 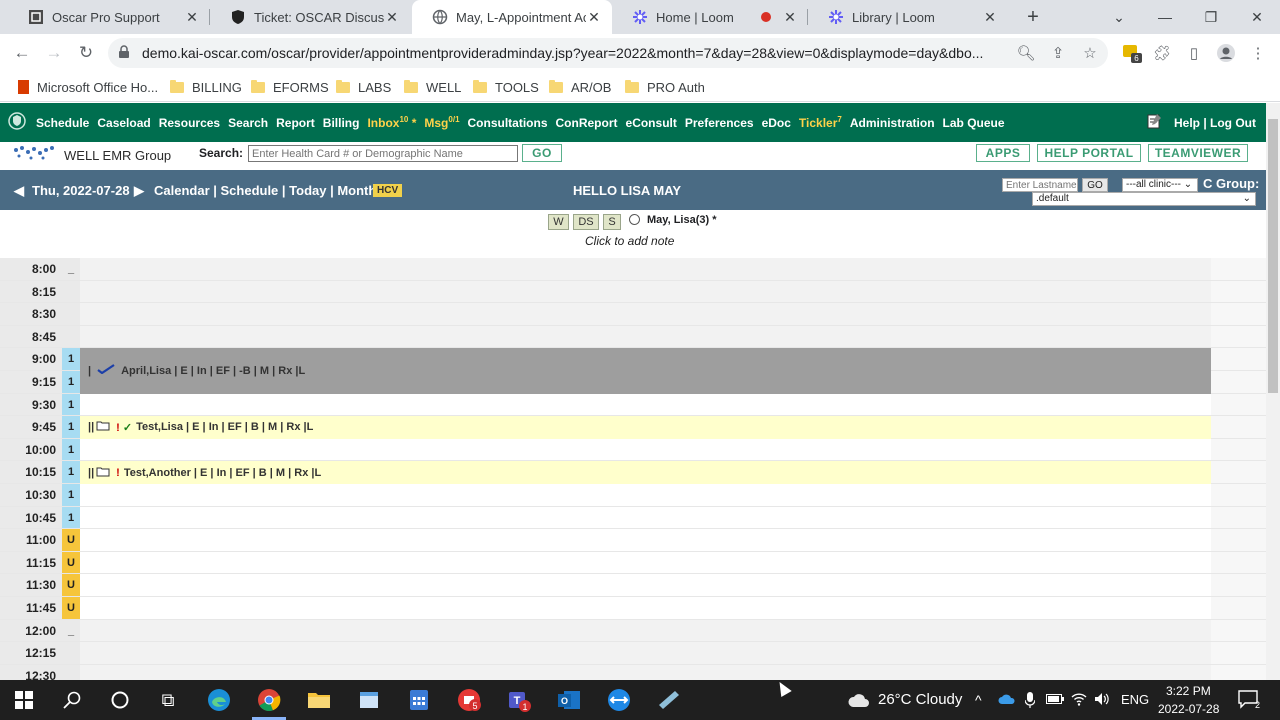 I want to click on calendar-links: Calendar | Schedule | Today | Month, so click(x=265, y=190).